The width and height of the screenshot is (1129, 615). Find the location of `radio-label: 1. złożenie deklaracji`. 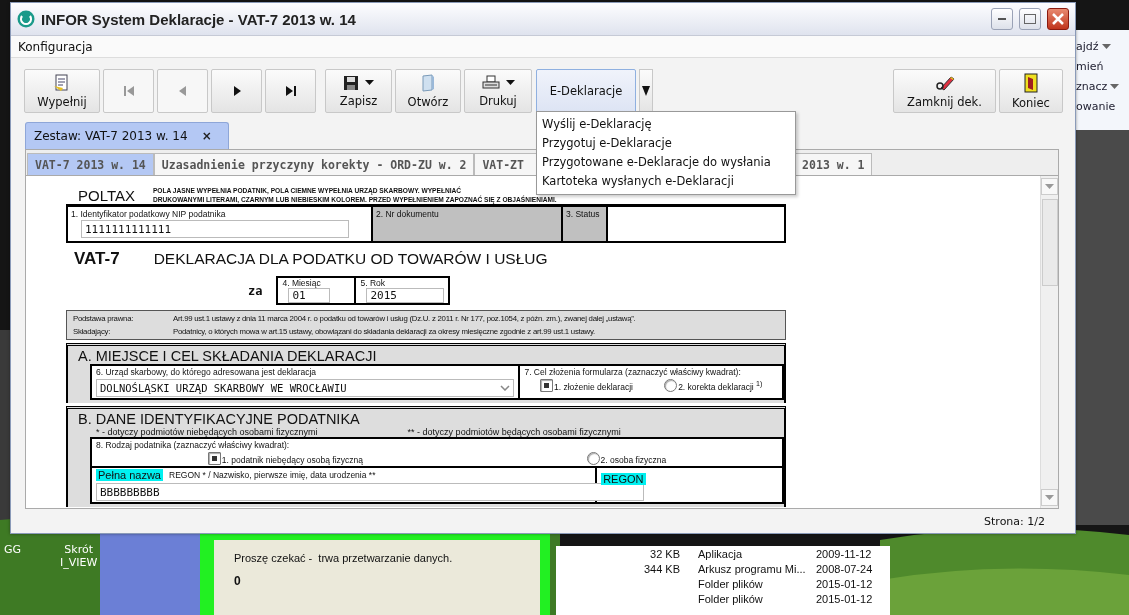

radio-label: 1. złożenie deklaracji is located at coordinates (593, 387).